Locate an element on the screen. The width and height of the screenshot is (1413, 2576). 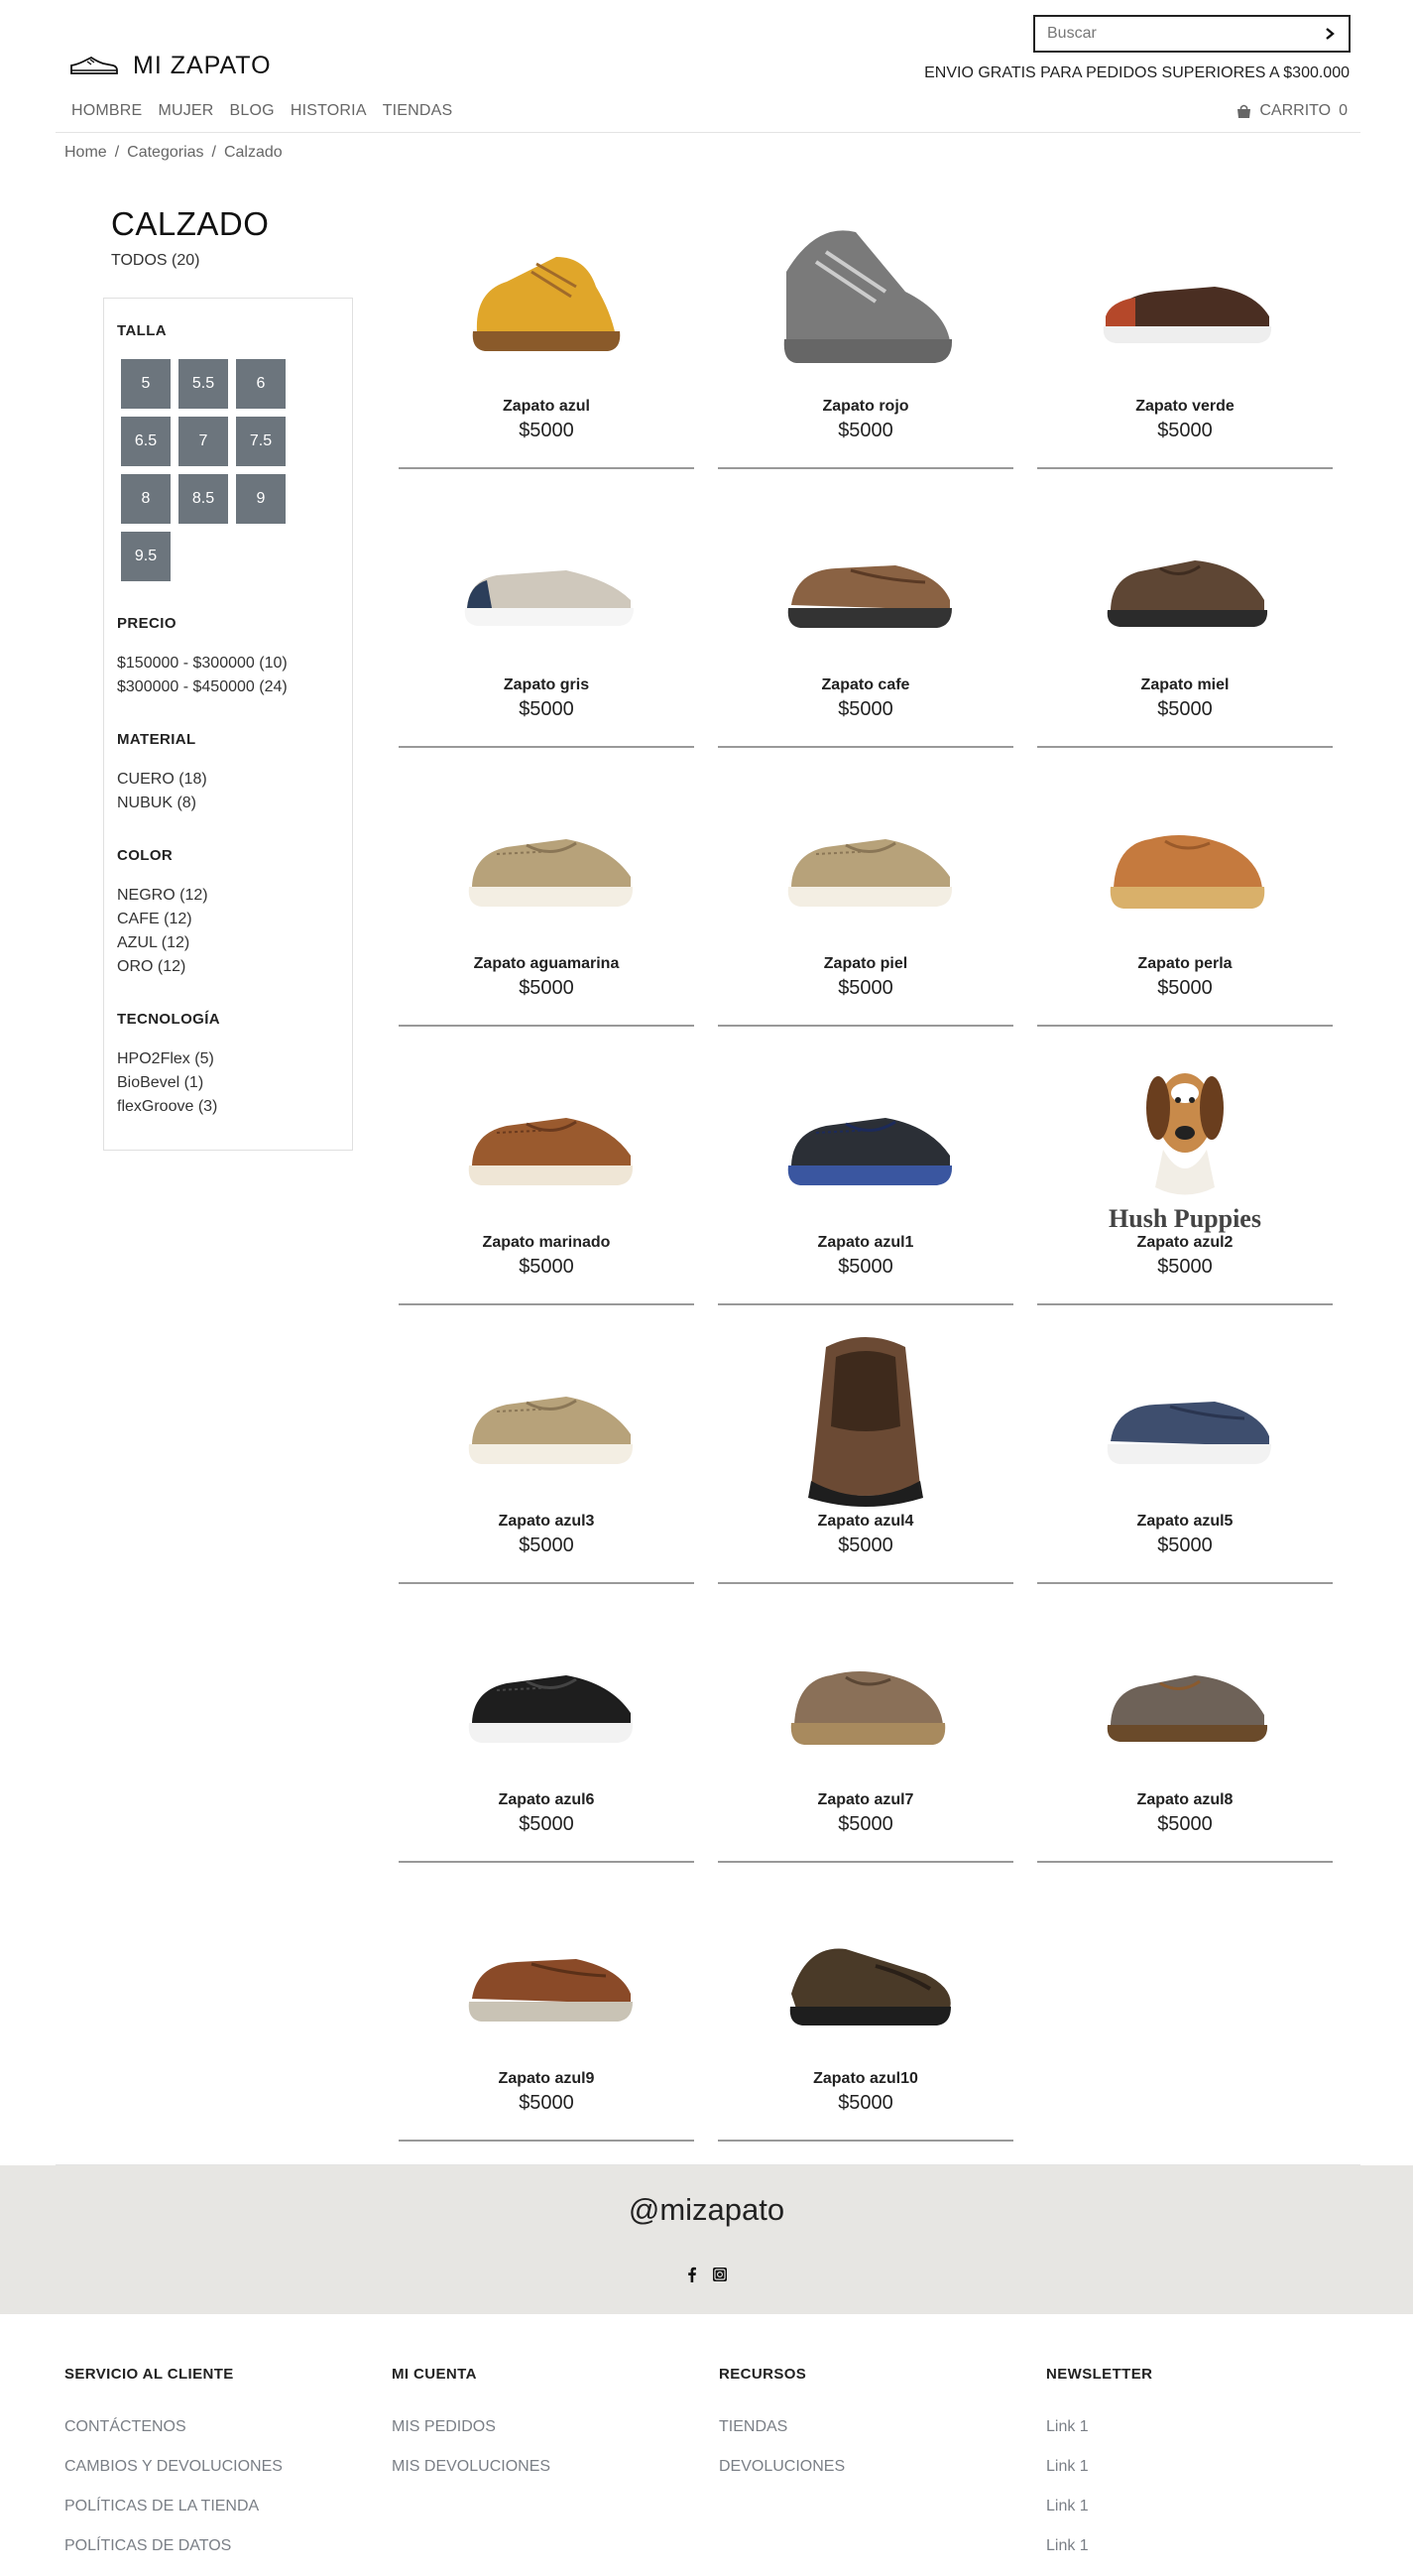
product-card: Zapato azul6 $5000 is located at coordinates (546, 1727).